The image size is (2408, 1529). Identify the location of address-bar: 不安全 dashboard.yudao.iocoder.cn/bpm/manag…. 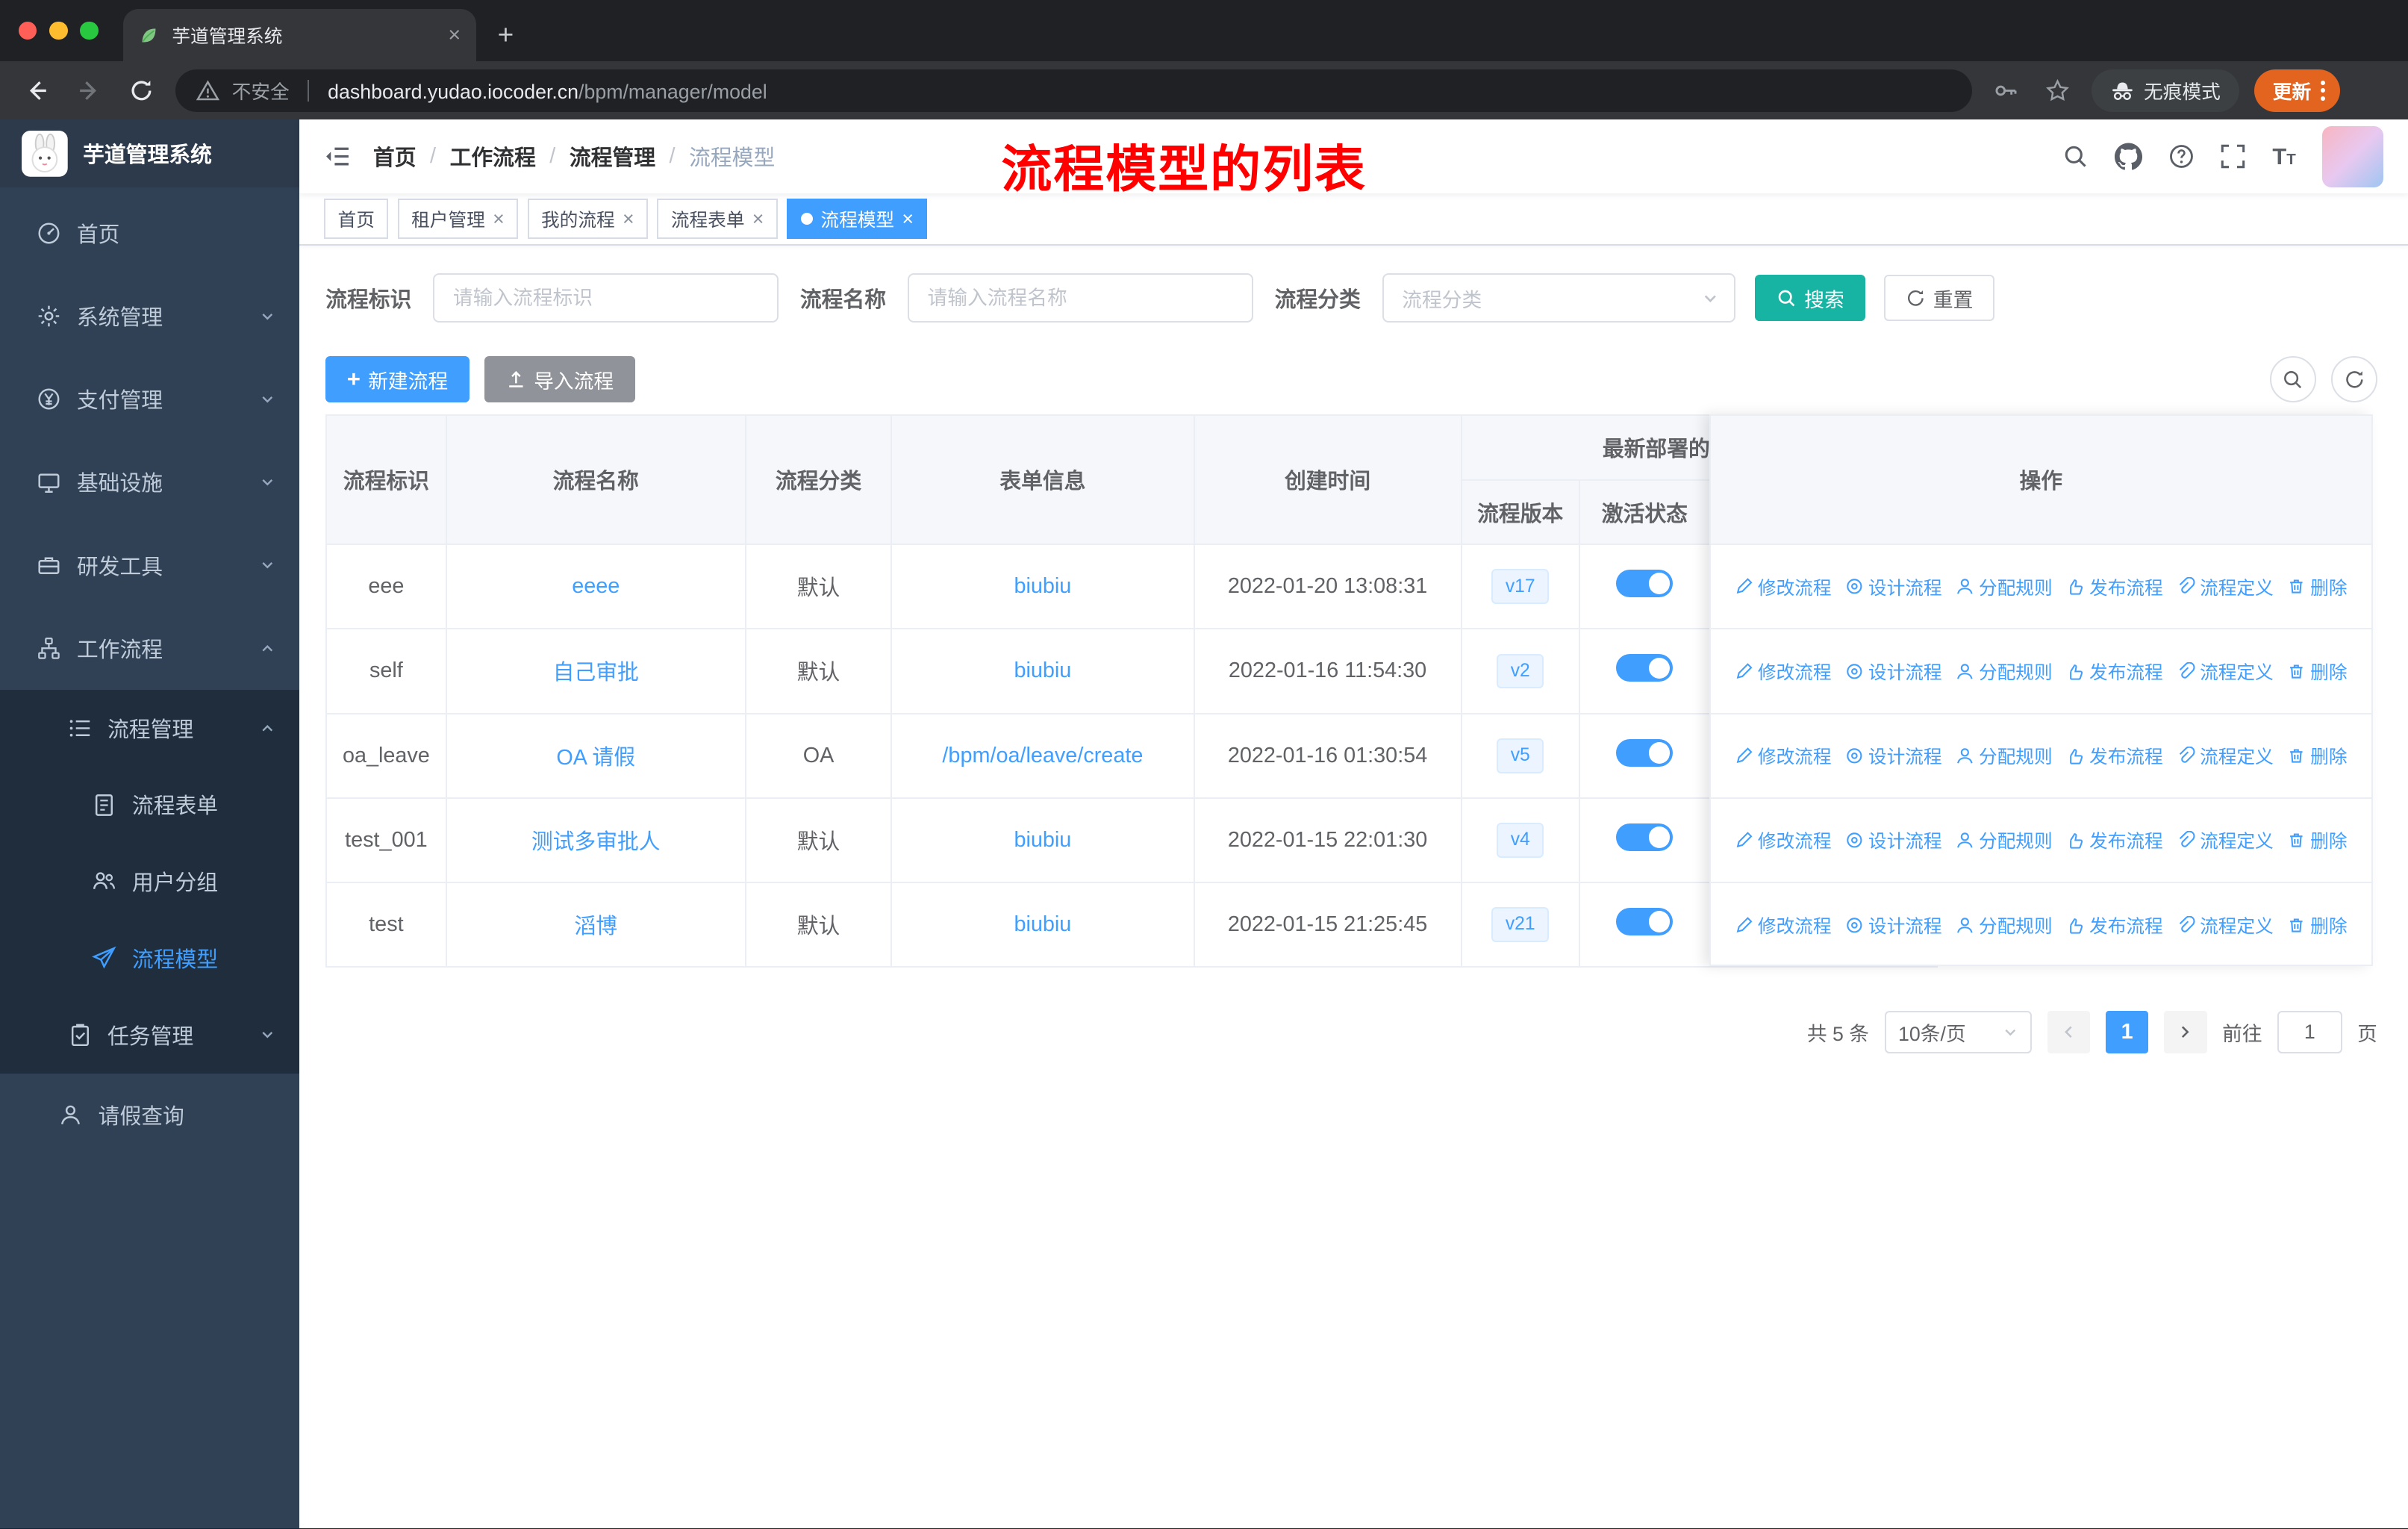
(1073, 91).